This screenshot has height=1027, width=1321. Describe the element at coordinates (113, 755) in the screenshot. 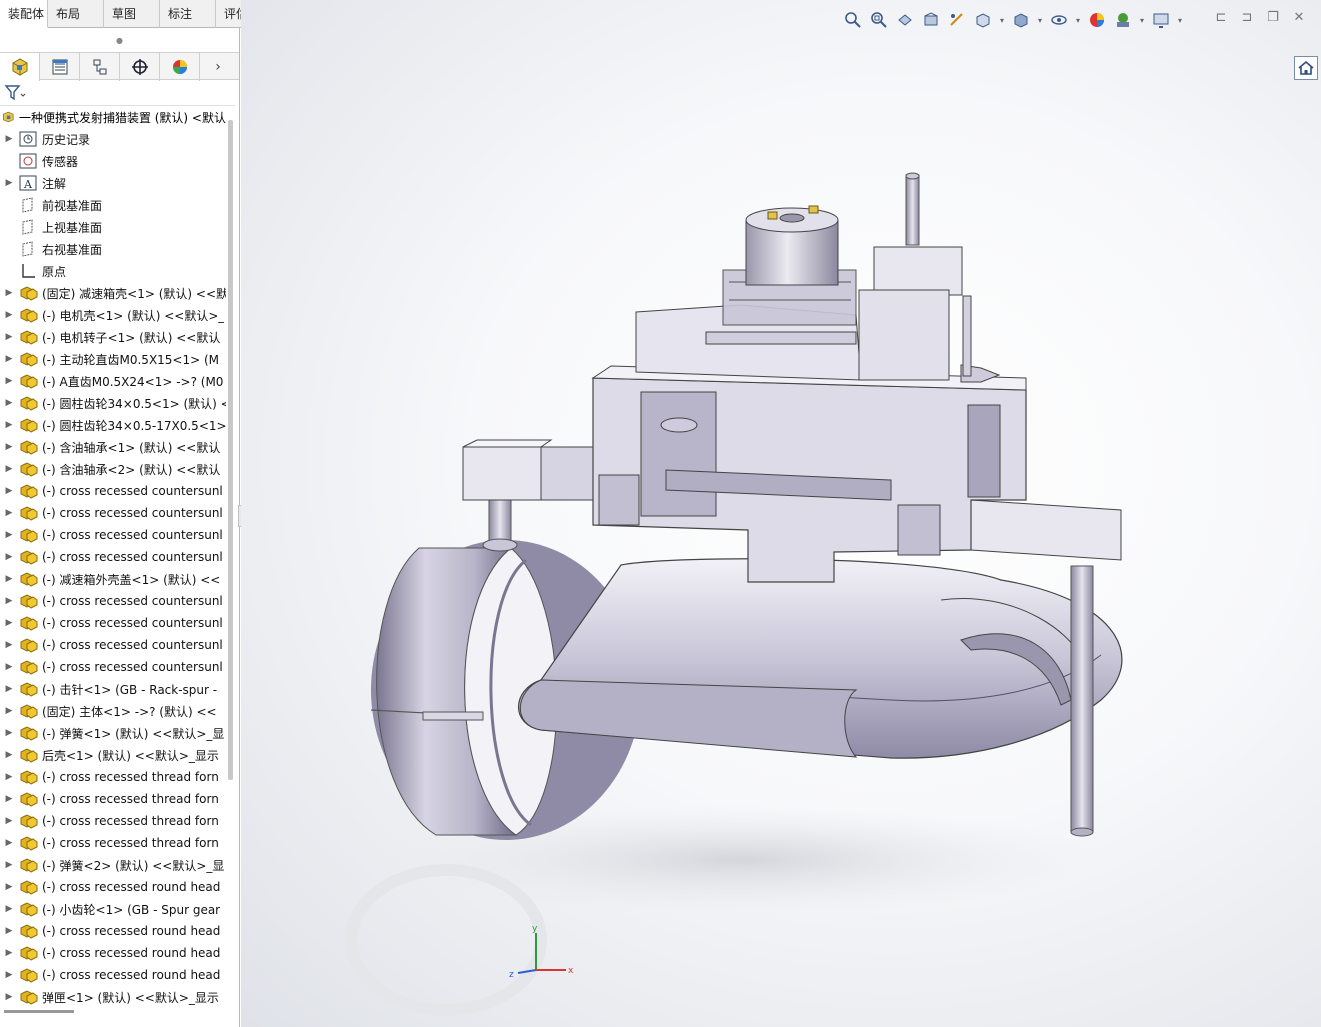

I see `tree-item: ▶ 后壳<1> (默认) <<默认>_显示` at that location.